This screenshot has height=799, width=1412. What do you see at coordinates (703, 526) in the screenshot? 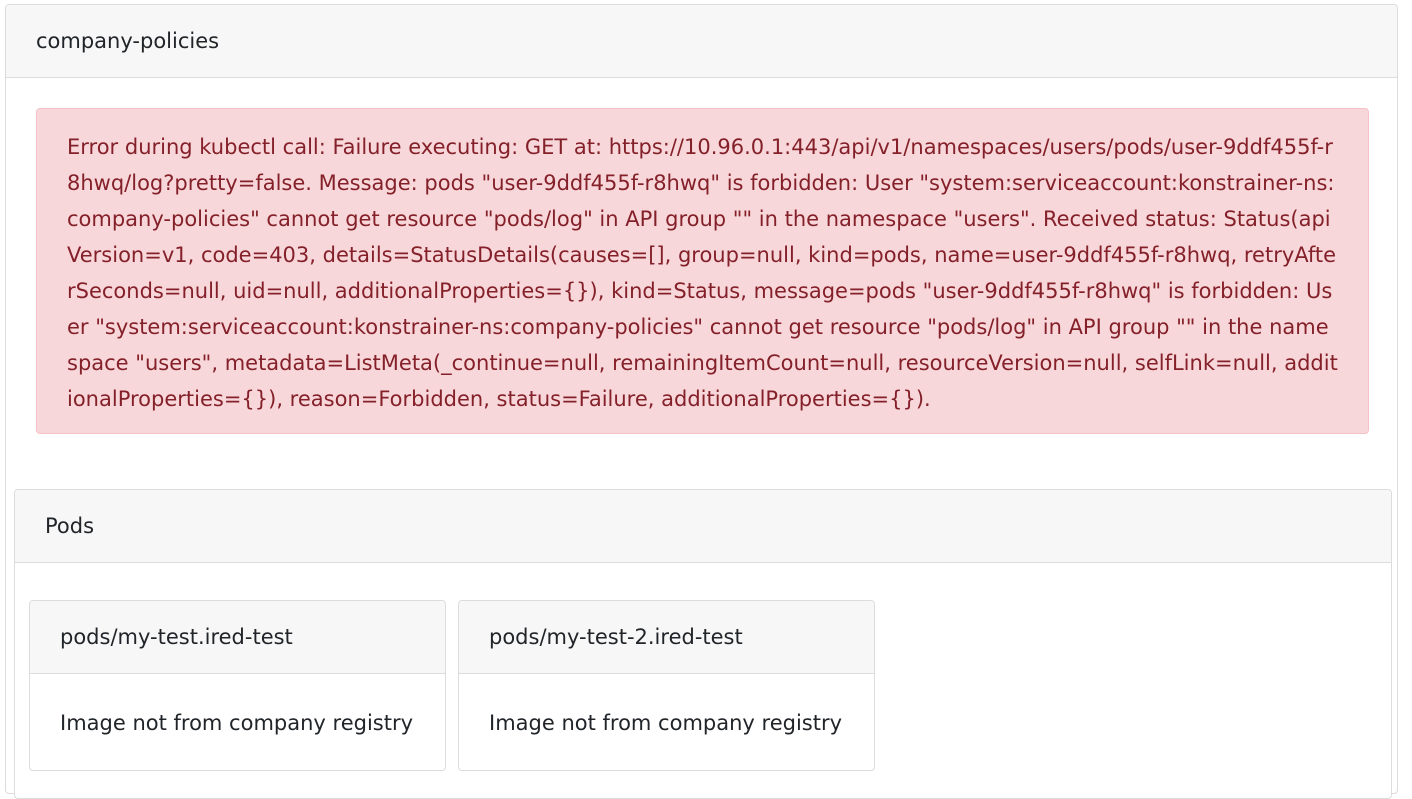
I see `pods-title: Pods` at bounding box center [703, 526].